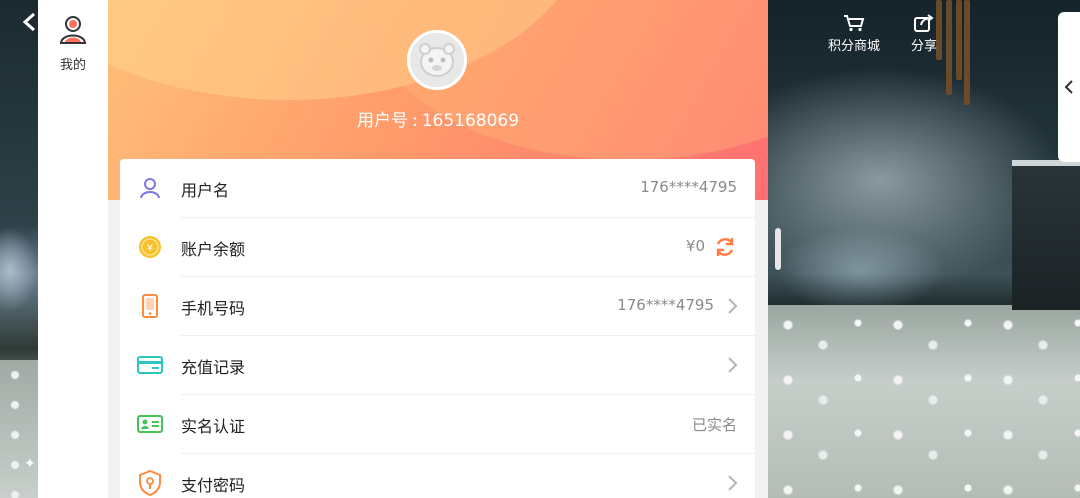 The image size is (1080, 498). I want to click on row-value: ¥0, so click(695, 246).